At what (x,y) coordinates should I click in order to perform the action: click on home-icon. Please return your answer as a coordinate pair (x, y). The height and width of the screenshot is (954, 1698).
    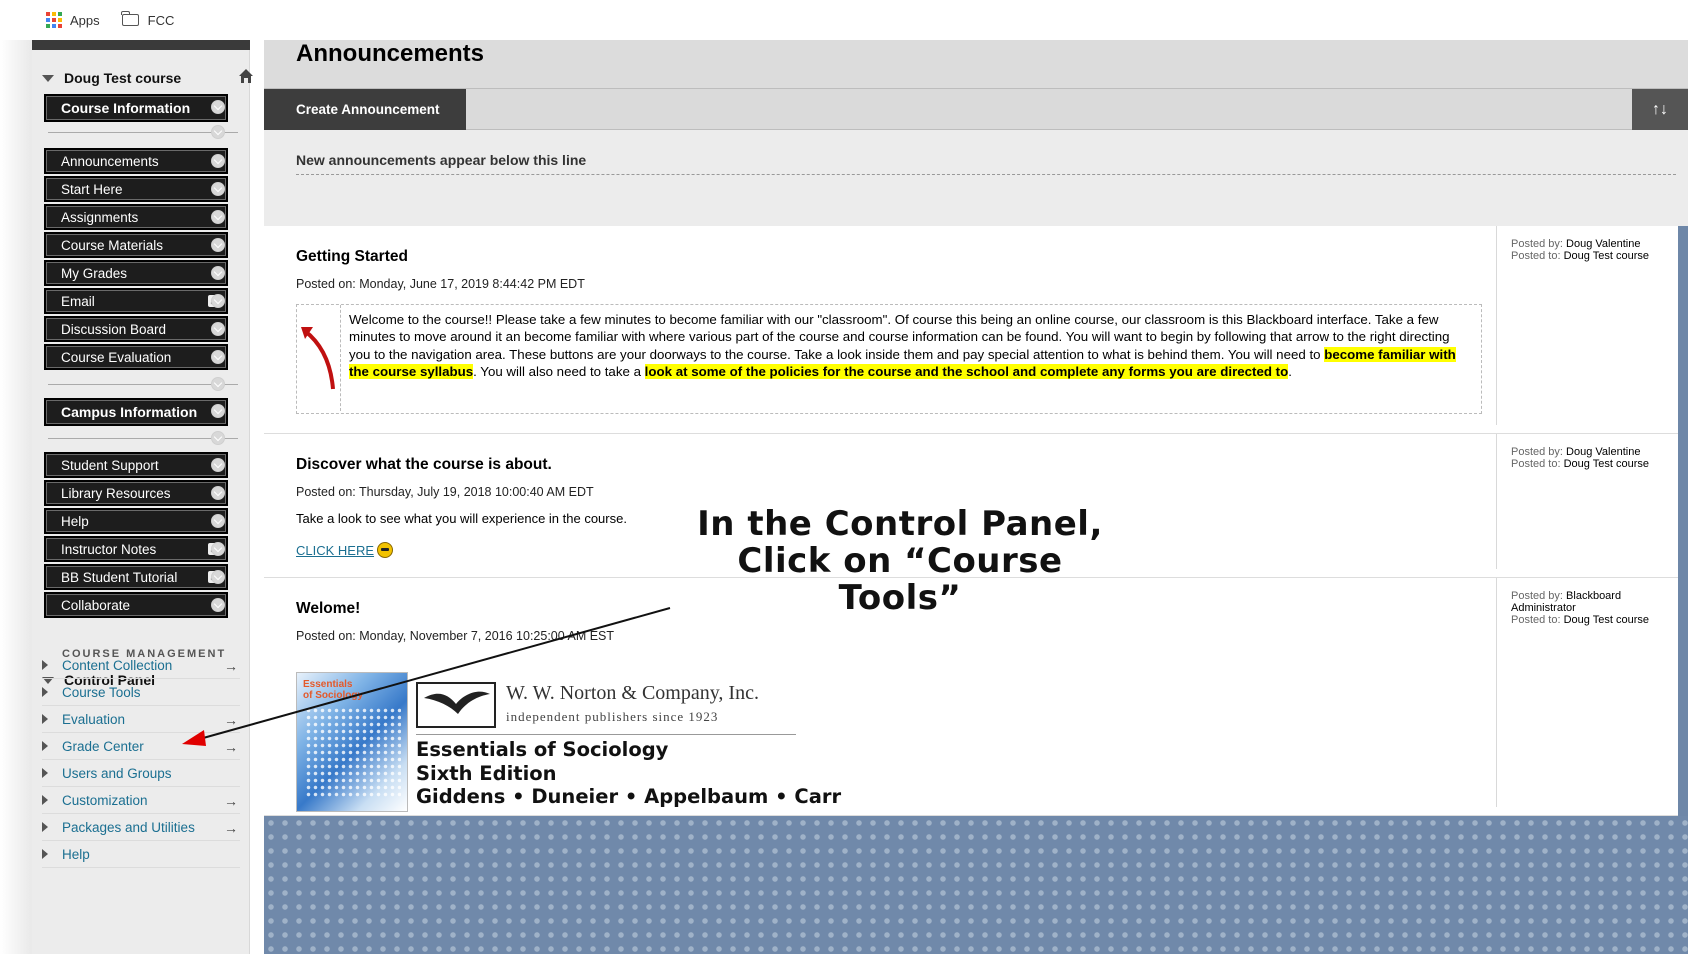
    Looking at the image, I should click on (246, 76).